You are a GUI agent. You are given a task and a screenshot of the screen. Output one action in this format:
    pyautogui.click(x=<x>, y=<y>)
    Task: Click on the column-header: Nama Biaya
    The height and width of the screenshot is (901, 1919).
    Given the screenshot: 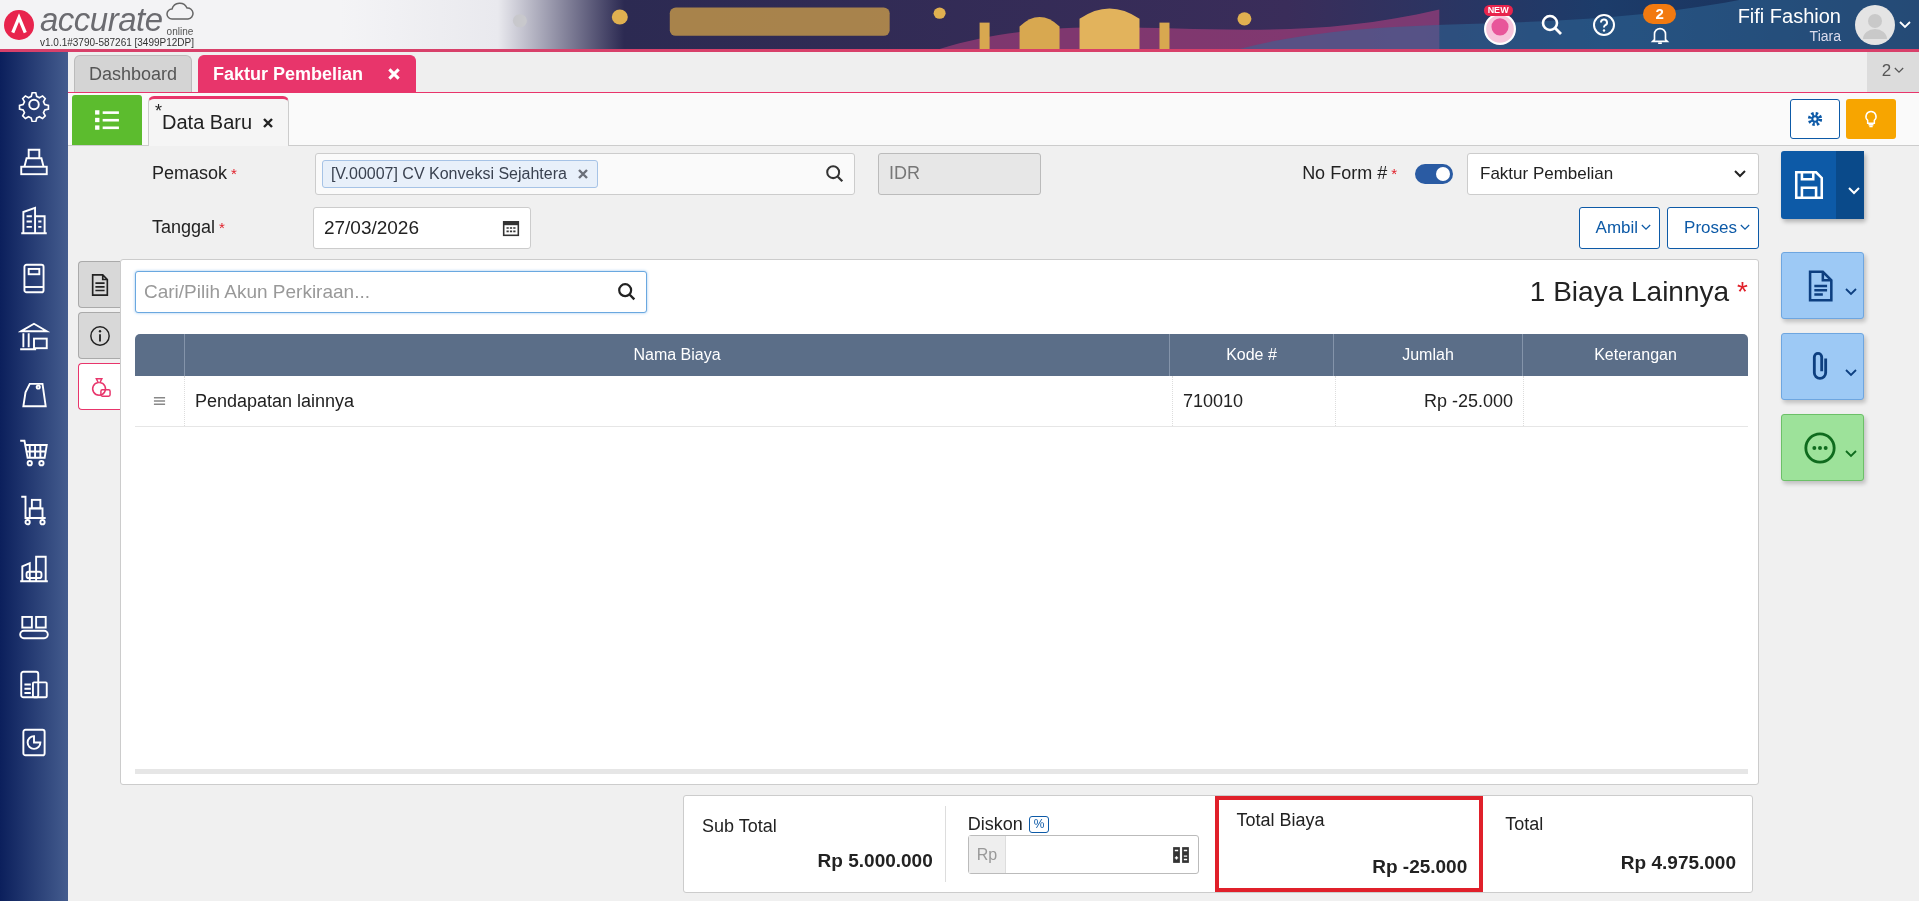 What is the action you would take?
    pyautogui.click(x=676, y=355)
    